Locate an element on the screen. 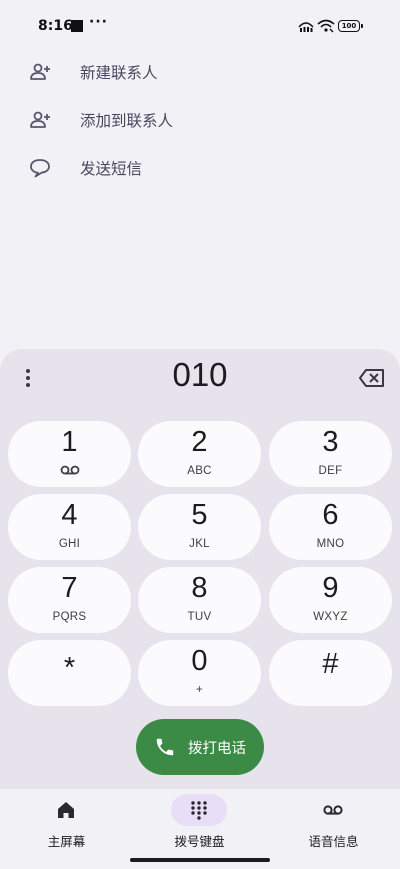 This screenshot has height=869, width=400. key-digit: 2 is located at coordinates (199, 442).